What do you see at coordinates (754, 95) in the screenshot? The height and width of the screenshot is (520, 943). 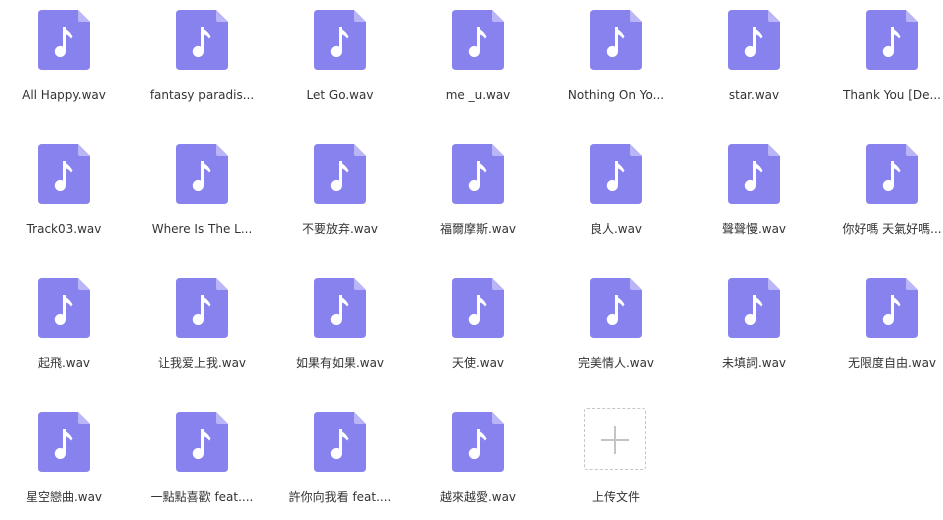 I see `file-name: star.wav` at bounding box center [754, 95].